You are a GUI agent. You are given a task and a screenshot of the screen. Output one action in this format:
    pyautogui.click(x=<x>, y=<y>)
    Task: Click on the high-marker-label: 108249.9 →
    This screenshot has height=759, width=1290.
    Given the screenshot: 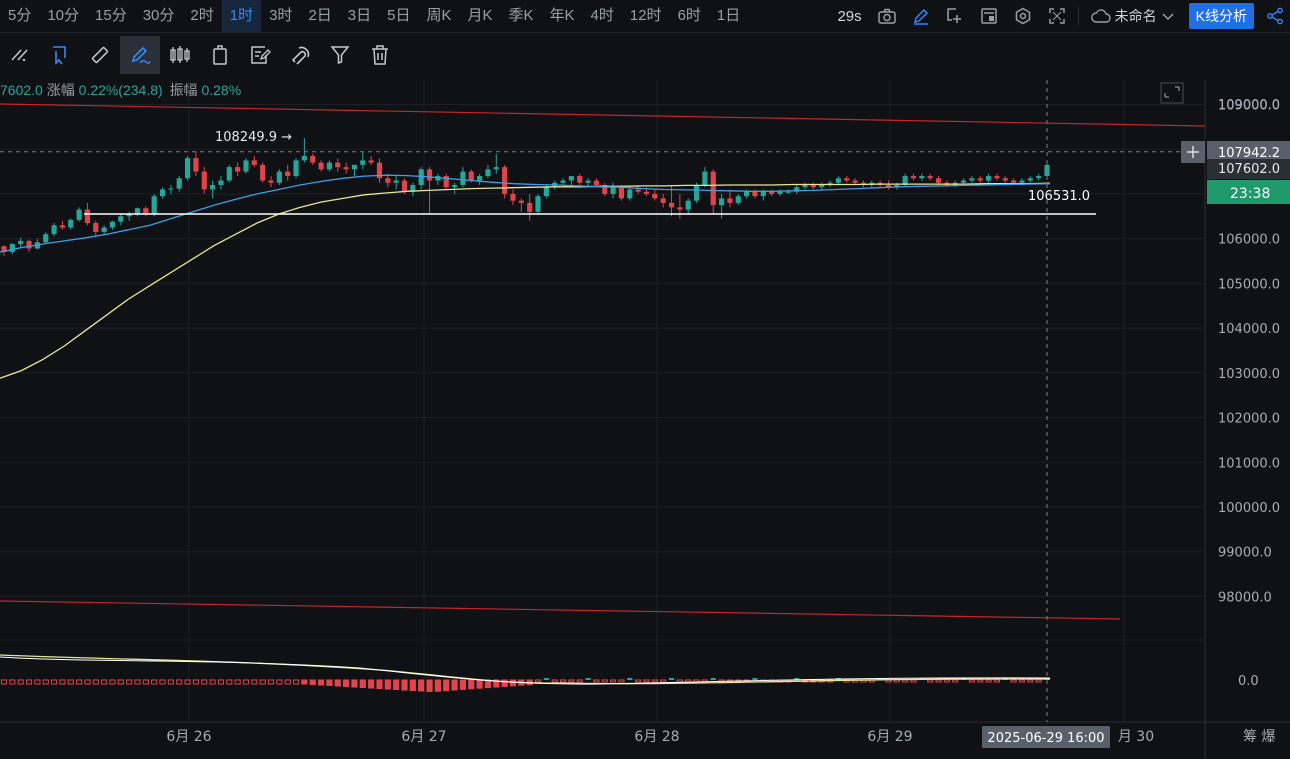 What is the action you would take?
    pyautogui.click(x=253, y=137)
    